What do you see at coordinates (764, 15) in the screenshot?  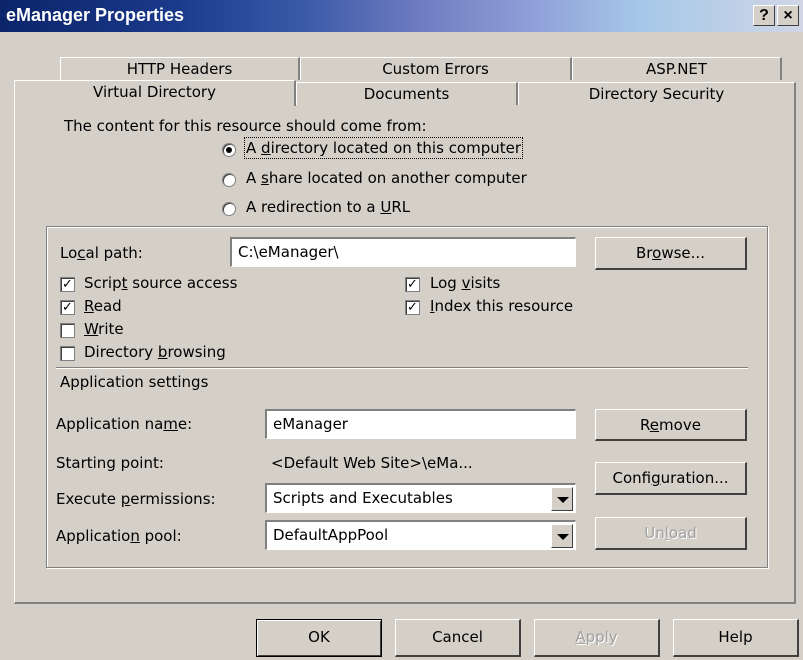 I see `help-button: ?` at bounding box center [764, 15].